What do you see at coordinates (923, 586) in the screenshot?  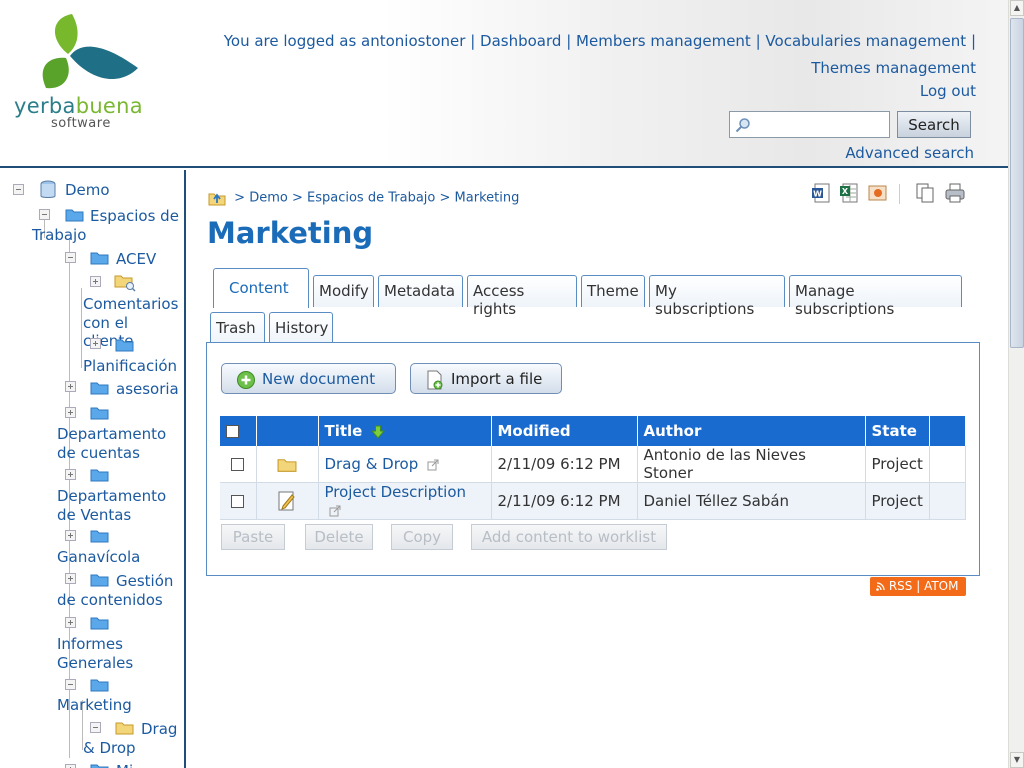 I see `rss-label: RSS | ATOM` at bounding box center [923, 586].